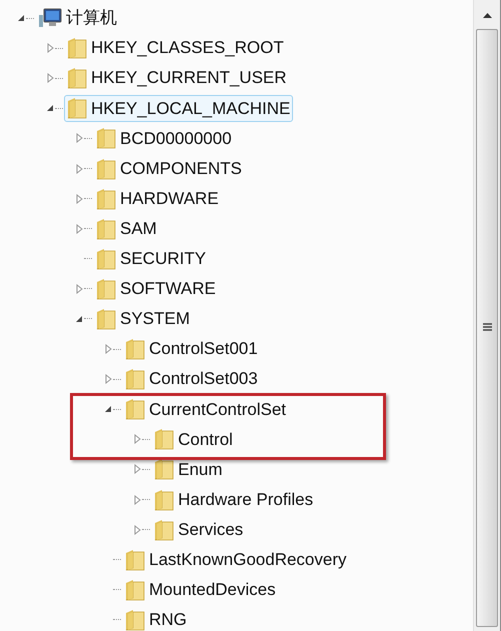 The width and height of the screenshot is (501, 631). What do you see at coordinates (198, 530) in the screenshot?
I see `tree-item: Services` at bounding box center [198, 530].